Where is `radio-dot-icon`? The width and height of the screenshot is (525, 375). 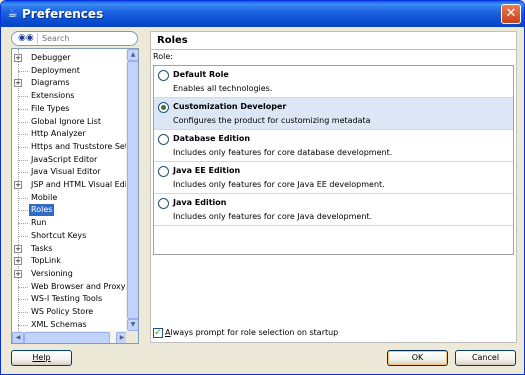
radio-dot-icon is located at coordinates (163, 107).